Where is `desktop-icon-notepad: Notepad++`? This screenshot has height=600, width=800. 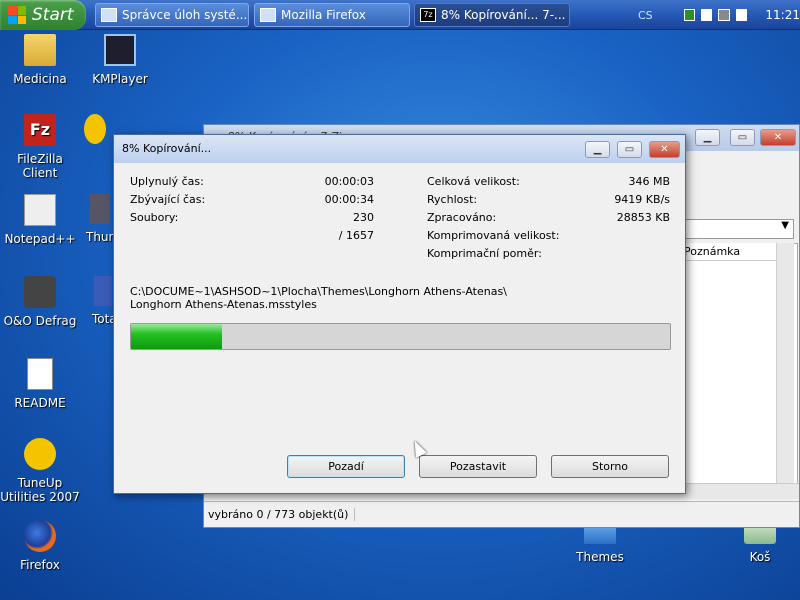 desktop-icon-notepad: Notepad++ is located at coordinates (40, 220).